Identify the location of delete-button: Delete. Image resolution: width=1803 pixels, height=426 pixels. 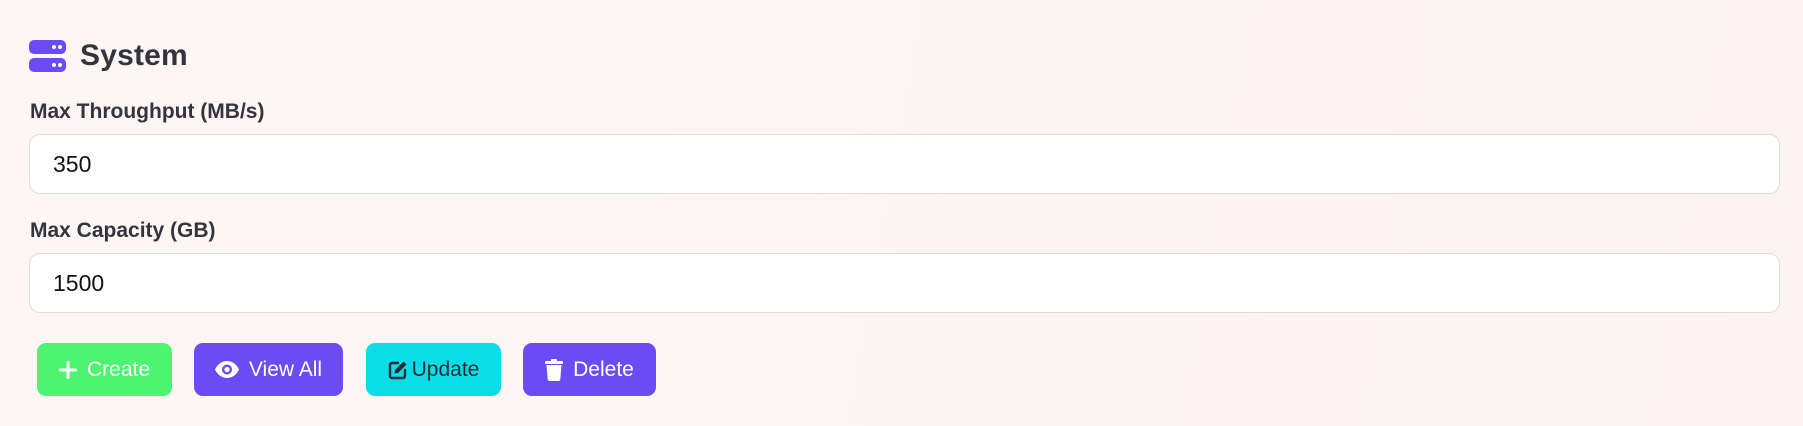
(589, 369).